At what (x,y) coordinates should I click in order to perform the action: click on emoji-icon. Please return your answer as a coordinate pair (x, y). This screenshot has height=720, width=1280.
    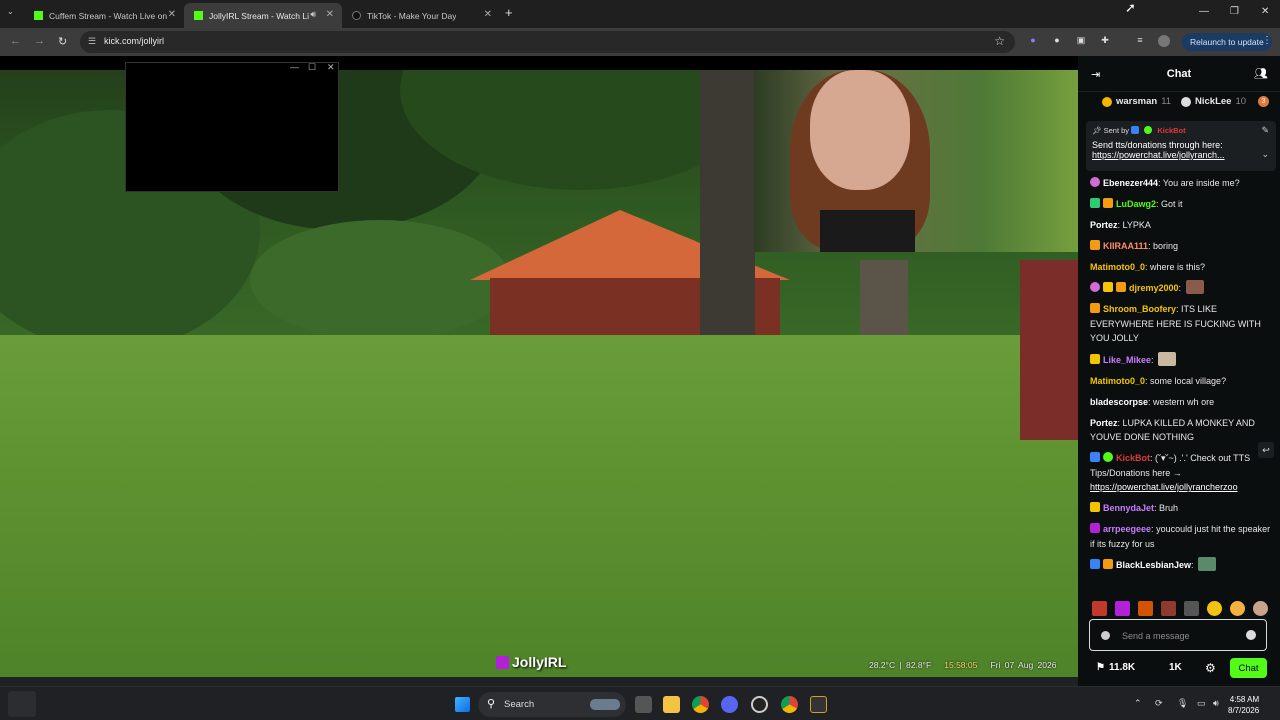
    Looking at the image, I should click on (1251, 635).